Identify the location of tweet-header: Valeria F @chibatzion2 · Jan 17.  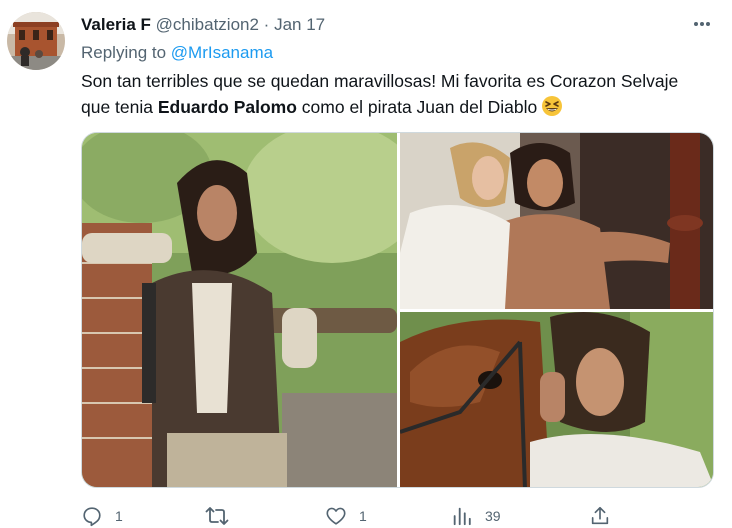
(203, 25).